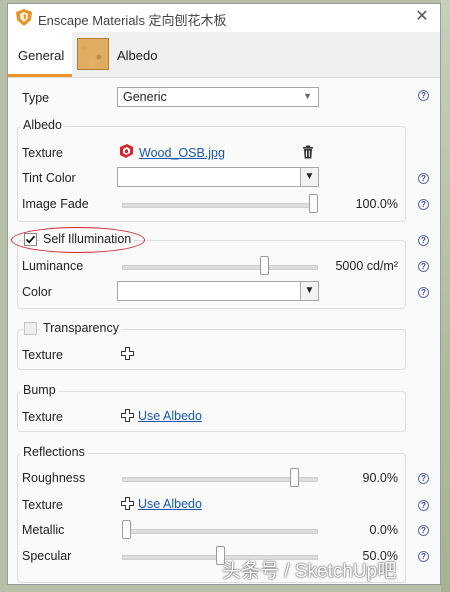 The width and height of the screenshot is (450, 592). I want to click on window-title: Enscape Materials 定向刨花木板, so click(132, 20).